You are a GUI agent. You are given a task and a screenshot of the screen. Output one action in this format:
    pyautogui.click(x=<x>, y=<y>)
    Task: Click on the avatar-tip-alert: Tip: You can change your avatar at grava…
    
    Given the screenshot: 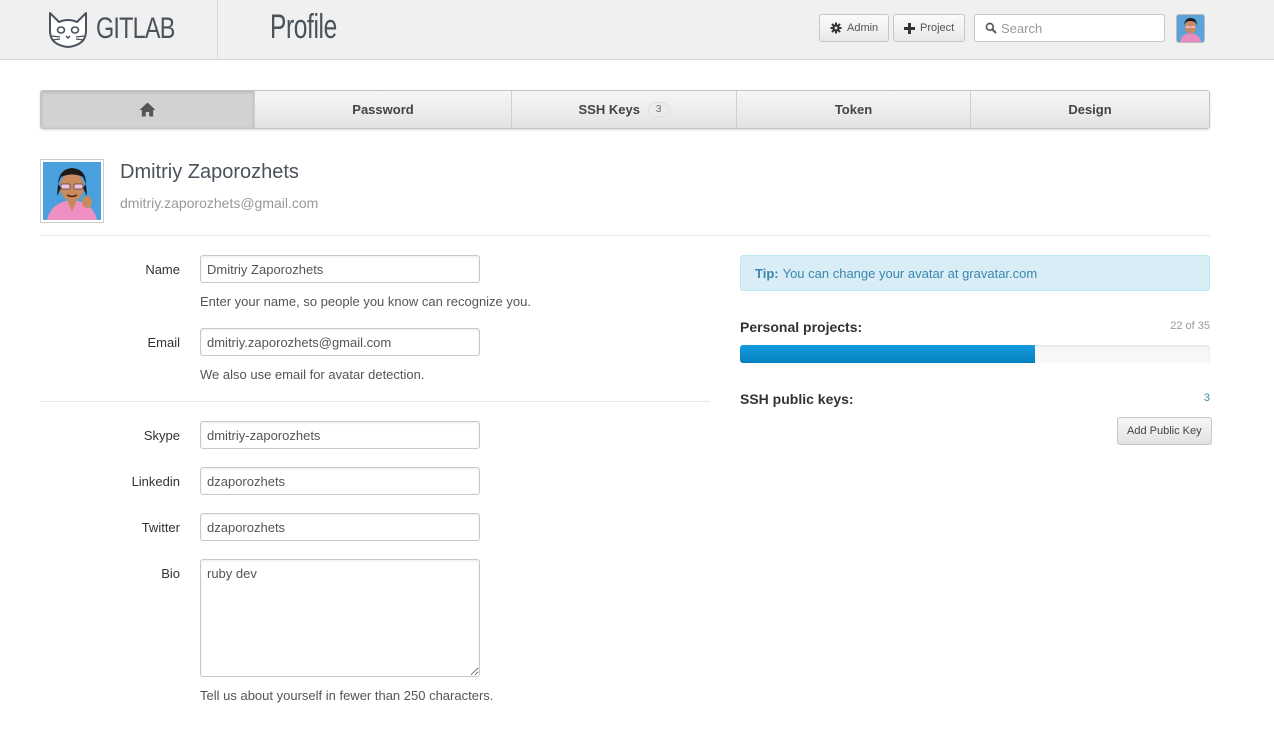 What is the action you would take?
    pyautogui.click(x=975, y=273)
    